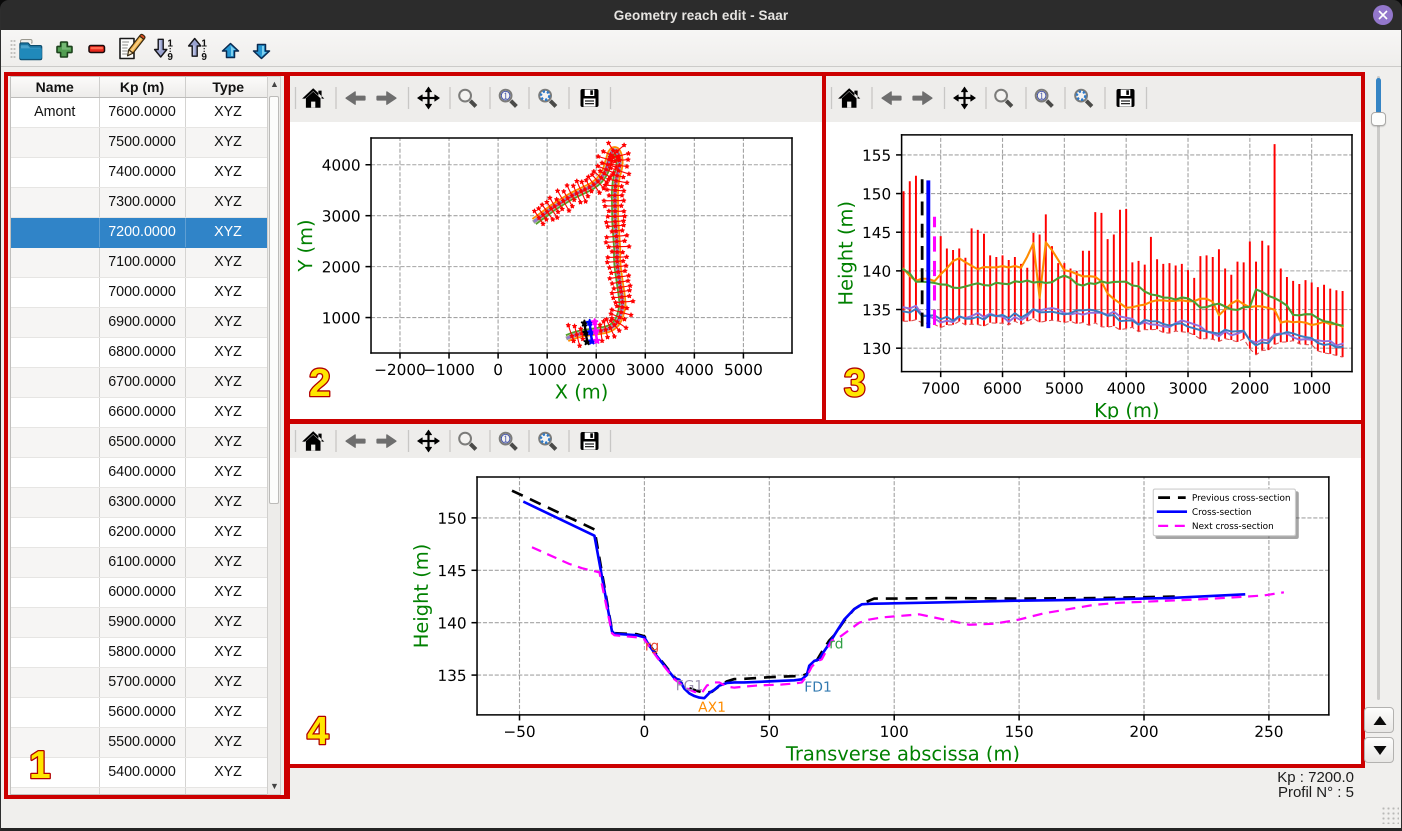  I want to click on svg-text: 2, so click(320, 383).